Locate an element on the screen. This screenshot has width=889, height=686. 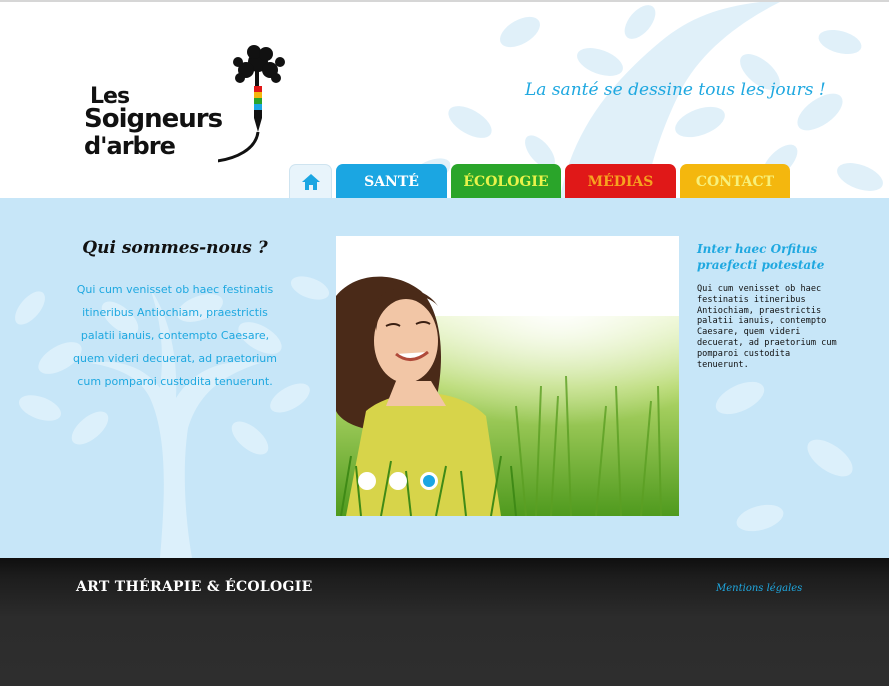
legal-notice-link: Mentions légales is located at coordinates (759, 588).